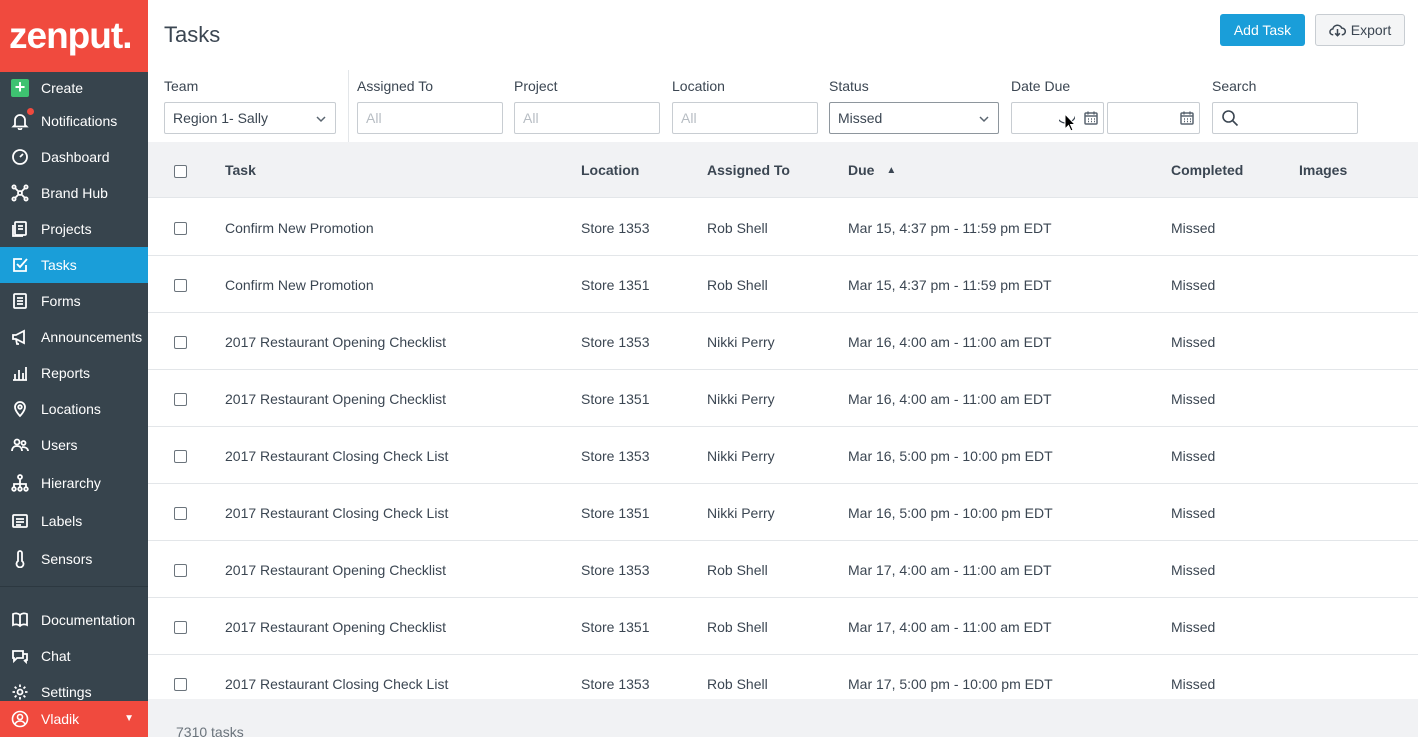 The width and height of the screenshot is (1418, 737). I want to click on sidebar-item-reports: Reports, so click(74, 373).